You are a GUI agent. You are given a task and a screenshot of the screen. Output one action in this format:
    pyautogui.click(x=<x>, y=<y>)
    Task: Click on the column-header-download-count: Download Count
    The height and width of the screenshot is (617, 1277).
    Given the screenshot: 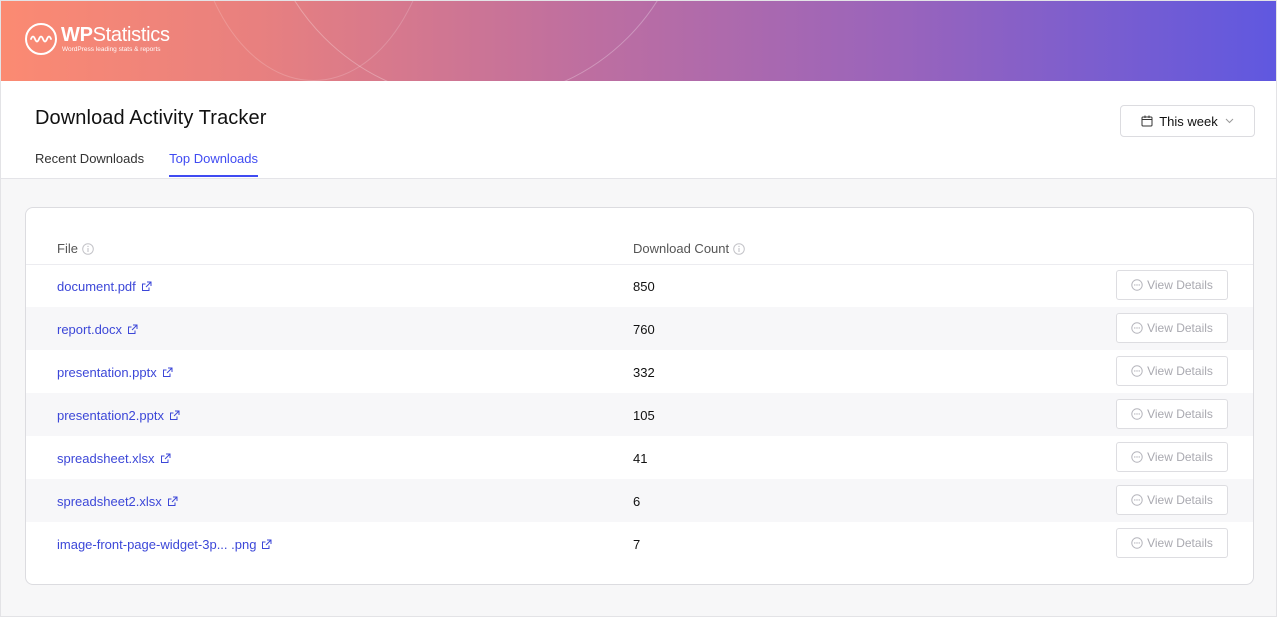 What is the action you would take?
    pyautogui.click(x=689, y=248)
    